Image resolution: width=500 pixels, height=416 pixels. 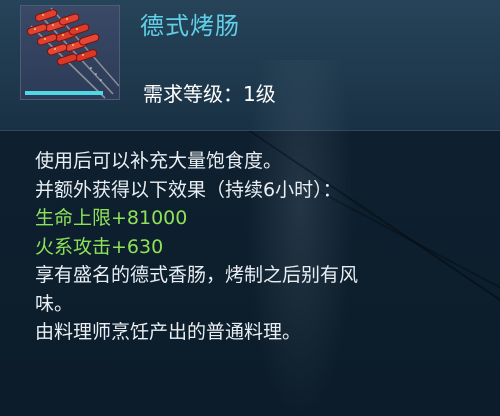 What do you see at coordinates (168, 332) in the screenshot?
I see `item-source-text: 由料理师烹饪产出的普通料理。` at bounding box center [168, 332].